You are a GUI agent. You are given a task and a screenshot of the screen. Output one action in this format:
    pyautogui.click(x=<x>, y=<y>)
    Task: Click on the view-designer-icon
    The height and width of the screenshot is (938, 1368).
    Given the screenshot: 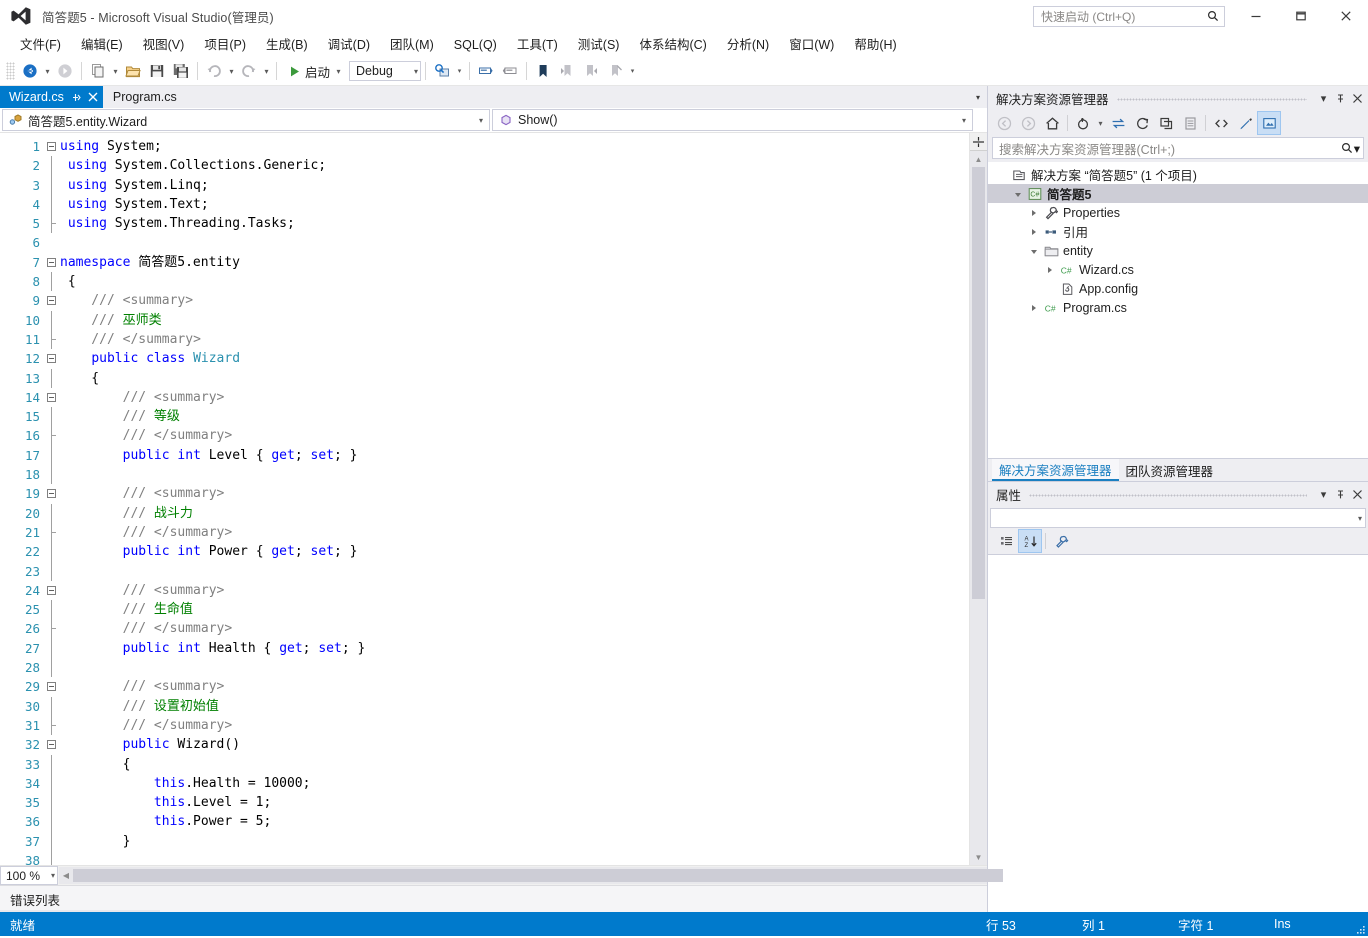 What is the action you would take?
    pyautogui.click(x=1245, y=123)
    